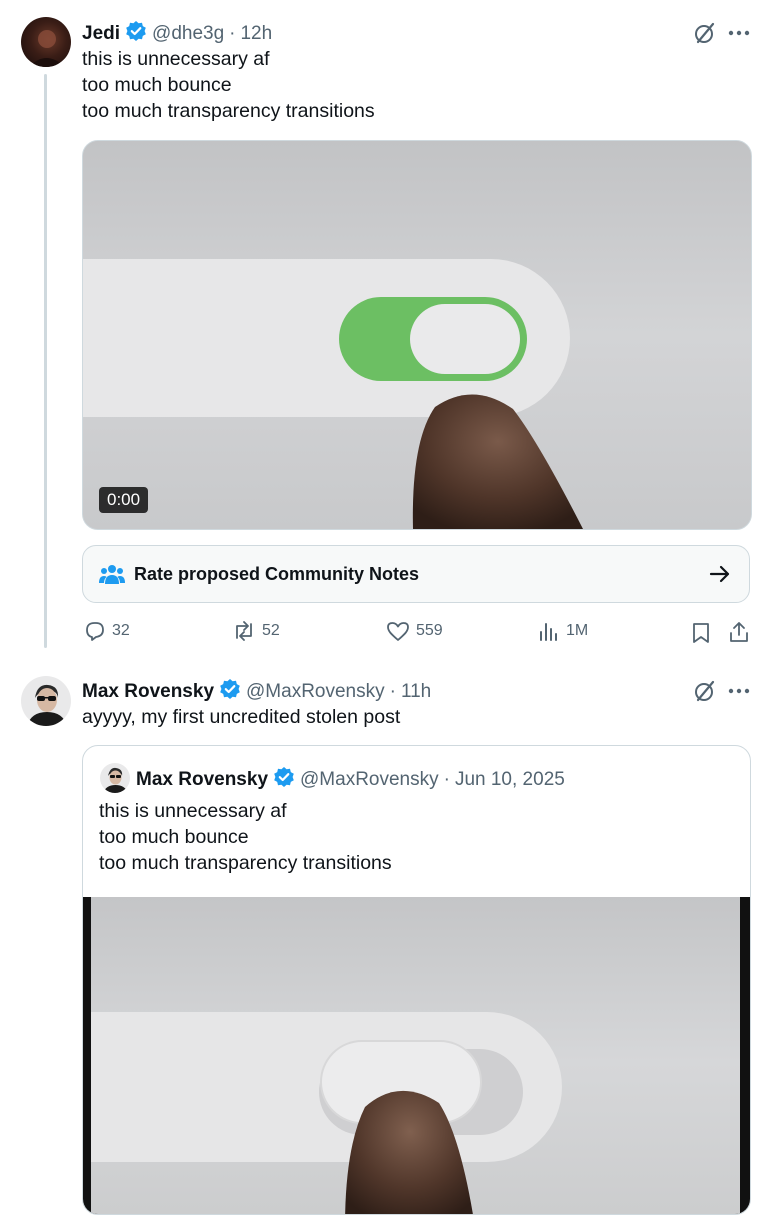 The width and height of the screenshot is (770, 1215). Describe the element at coordinates (244, 631) in the screenshot. I see `repost-icon` at that location.